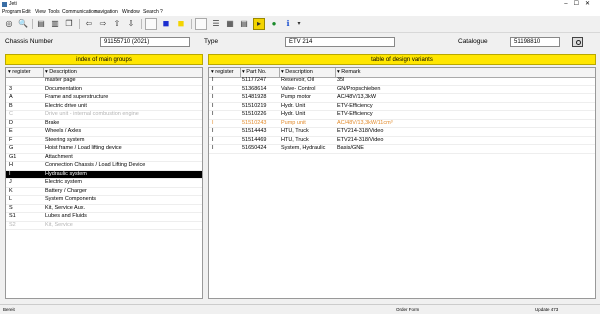  Describe the element at coordinates (104, 225) in the screenshot. I see `table-row: S2 Kit, Service` at that location.